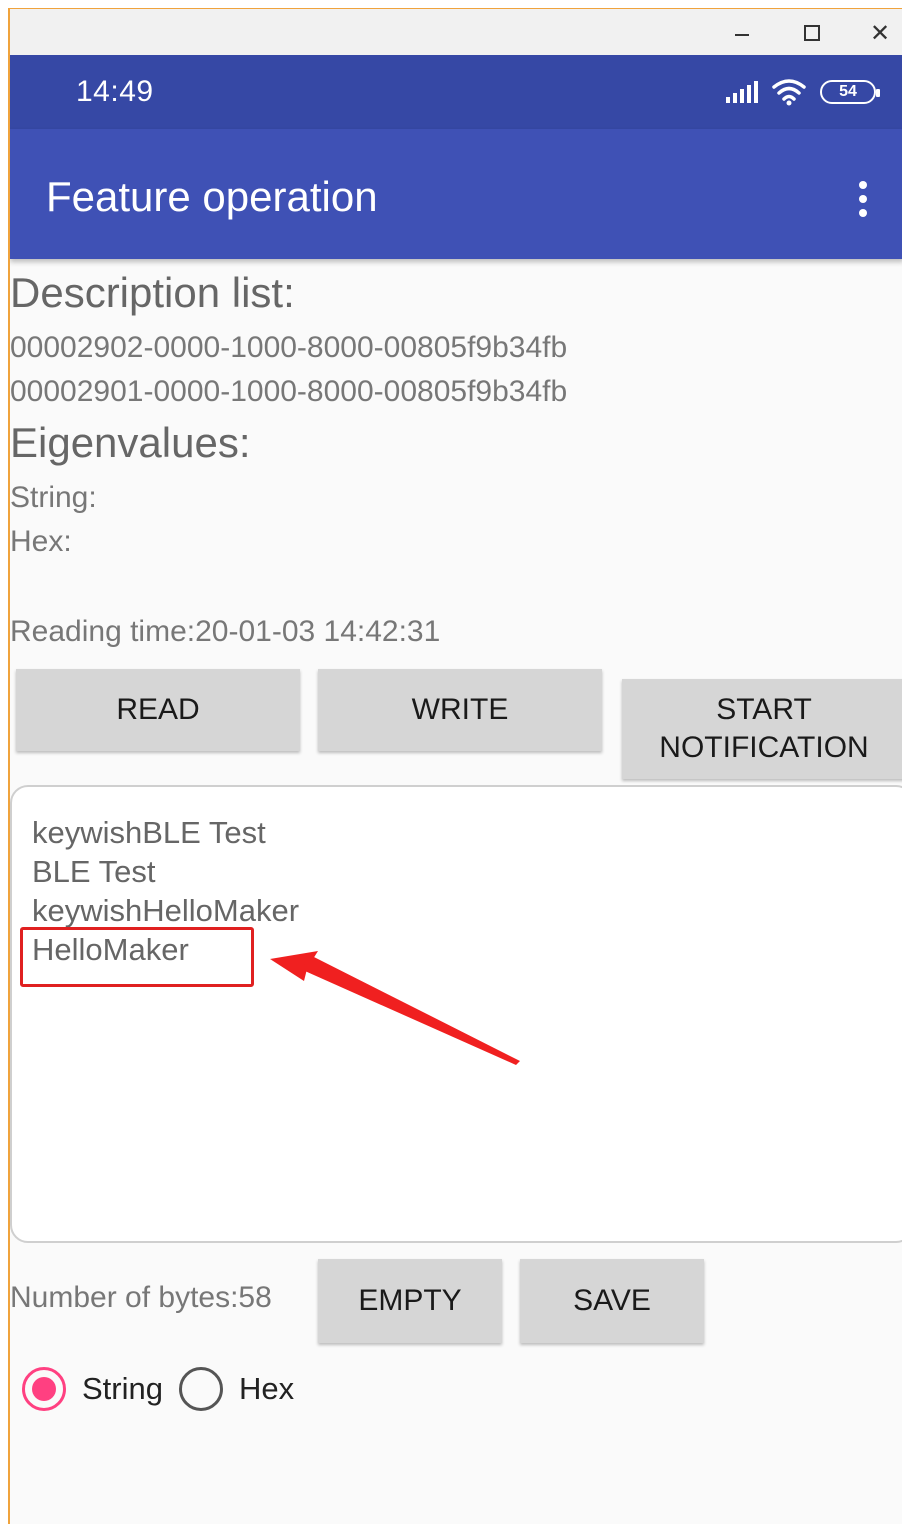 This screenshot has height=1524, width=902. I want to click on status-icons: 54, so click(803, 92).